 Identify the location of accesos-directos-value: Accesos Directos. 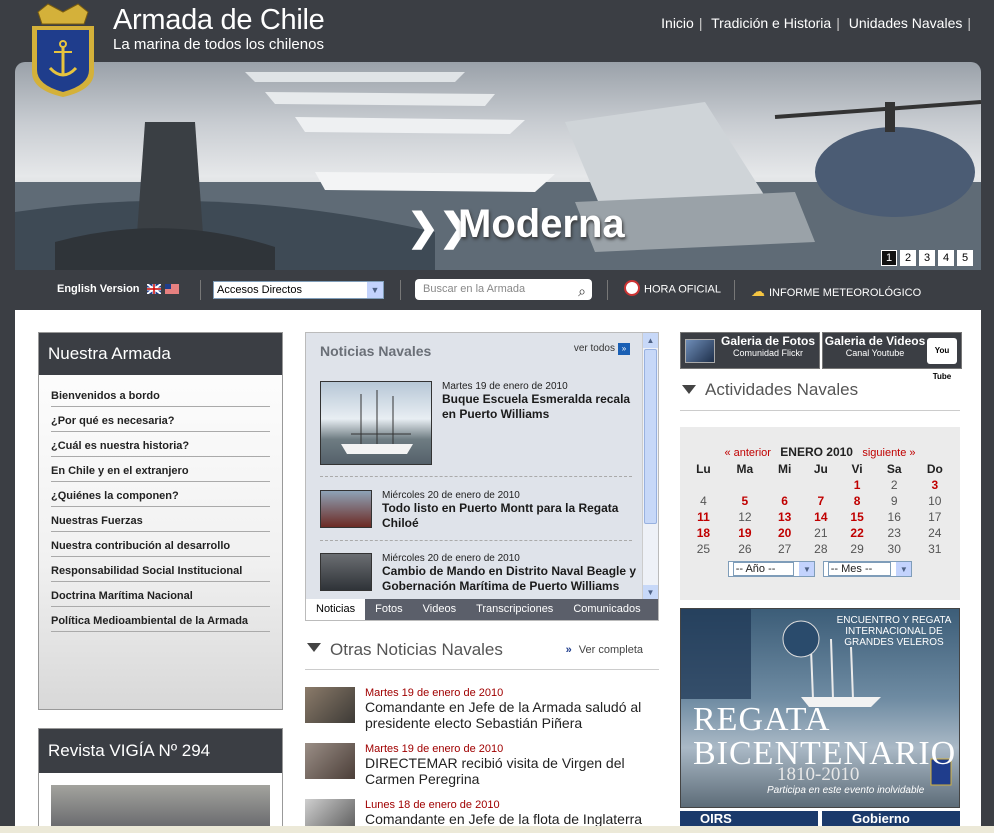
(259, 290).